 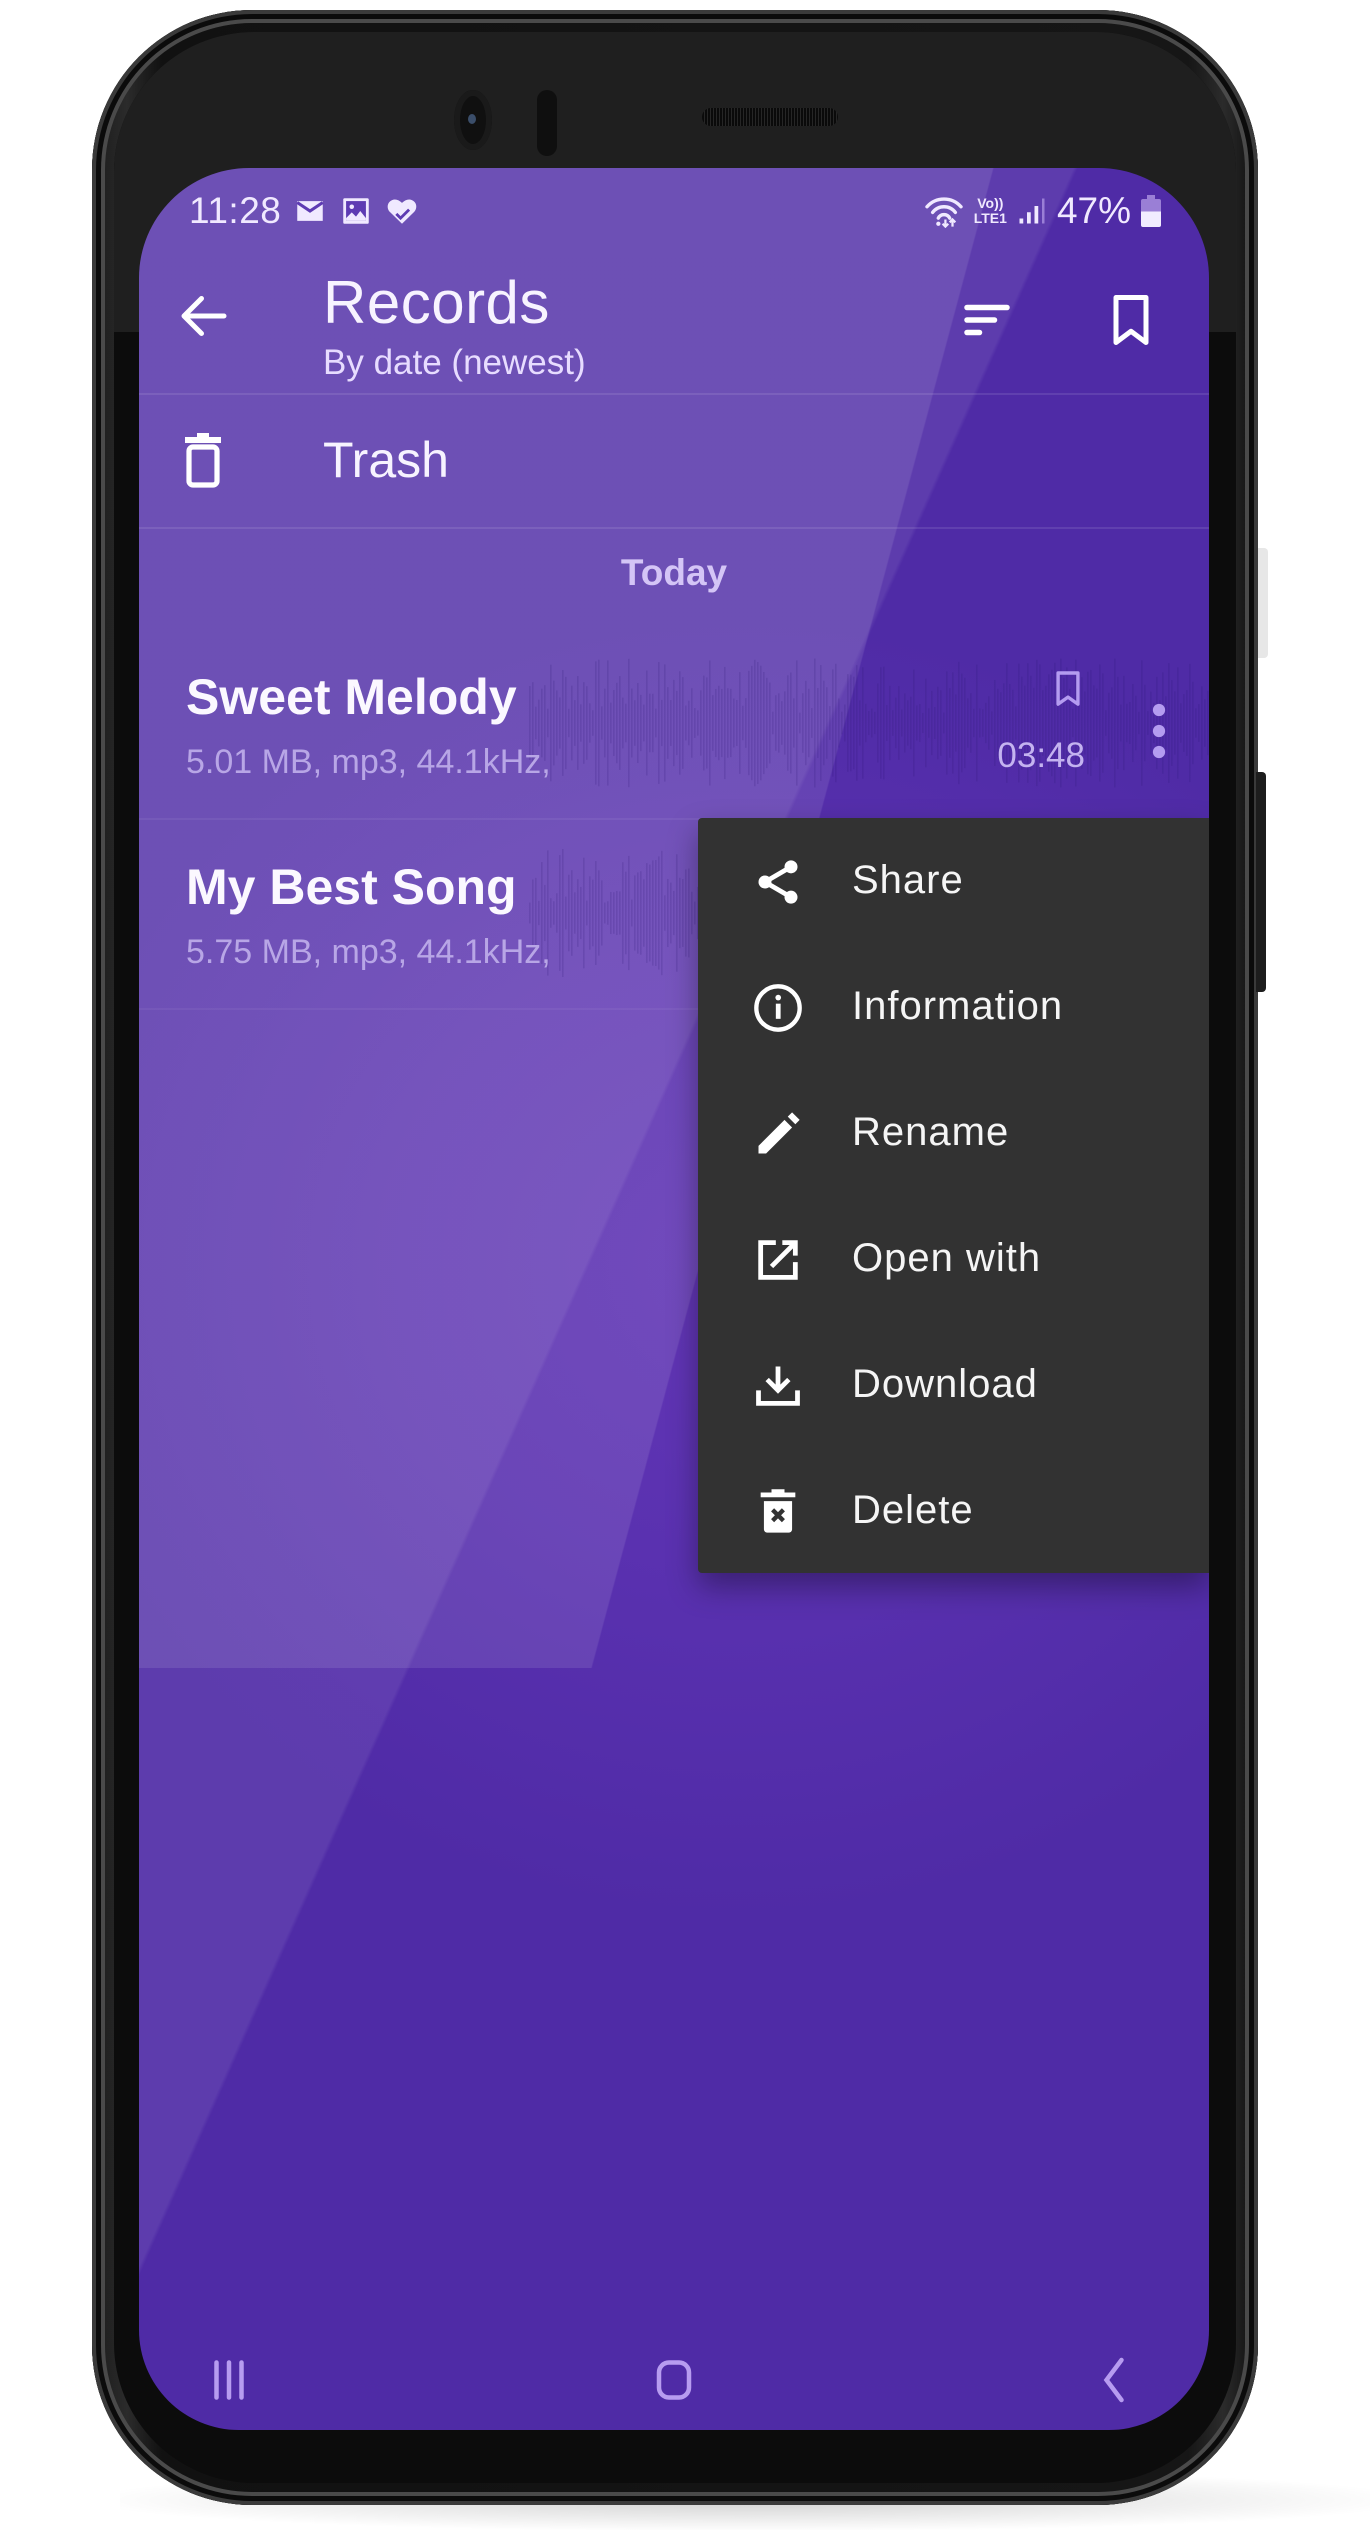 What do you see at coordinates (953, 881) in the screenshot?
I see `menu-item-share: Share` at bounding box center [953, 881].